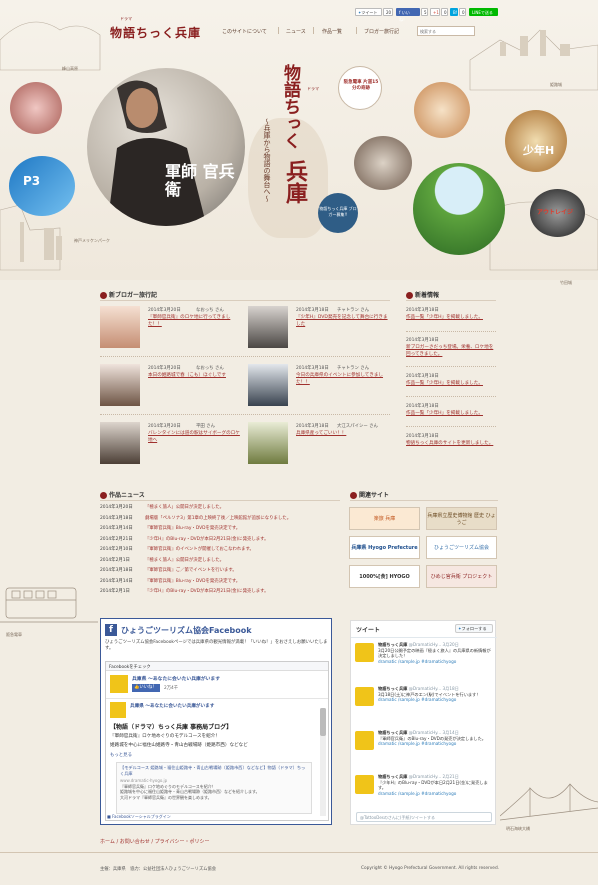 The height and width of the screenshot is (885, 598). What do you see at coordinates (220, 550) in the screenshot?
I see `news-row: 2014年2月10日 『軍師官兵衛』のイベントが開催しておこなわれます。` at bounding box center [220, 550].